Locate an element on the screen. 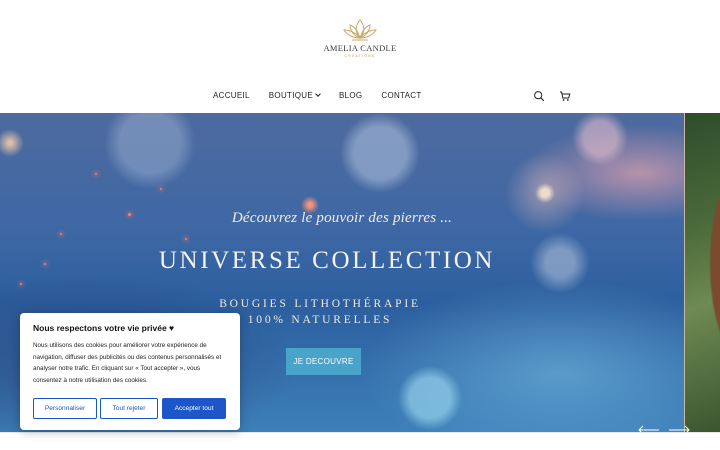  nav-item-contact: CONTACT is located at coordinates (401, 95).